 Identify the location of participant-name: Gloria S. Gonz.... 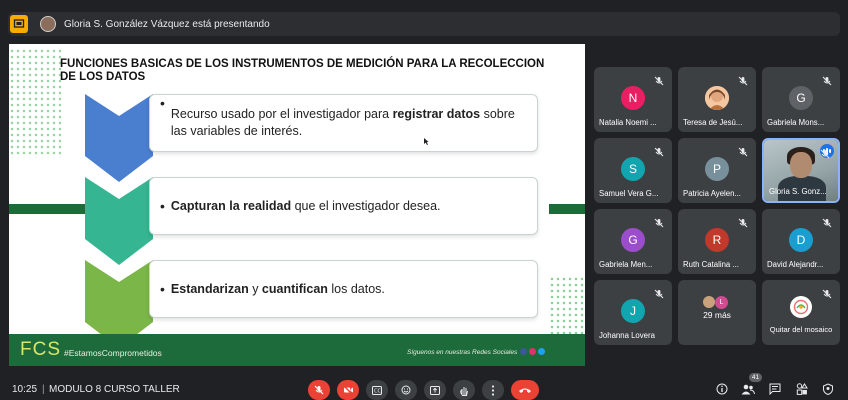
(798, 191).